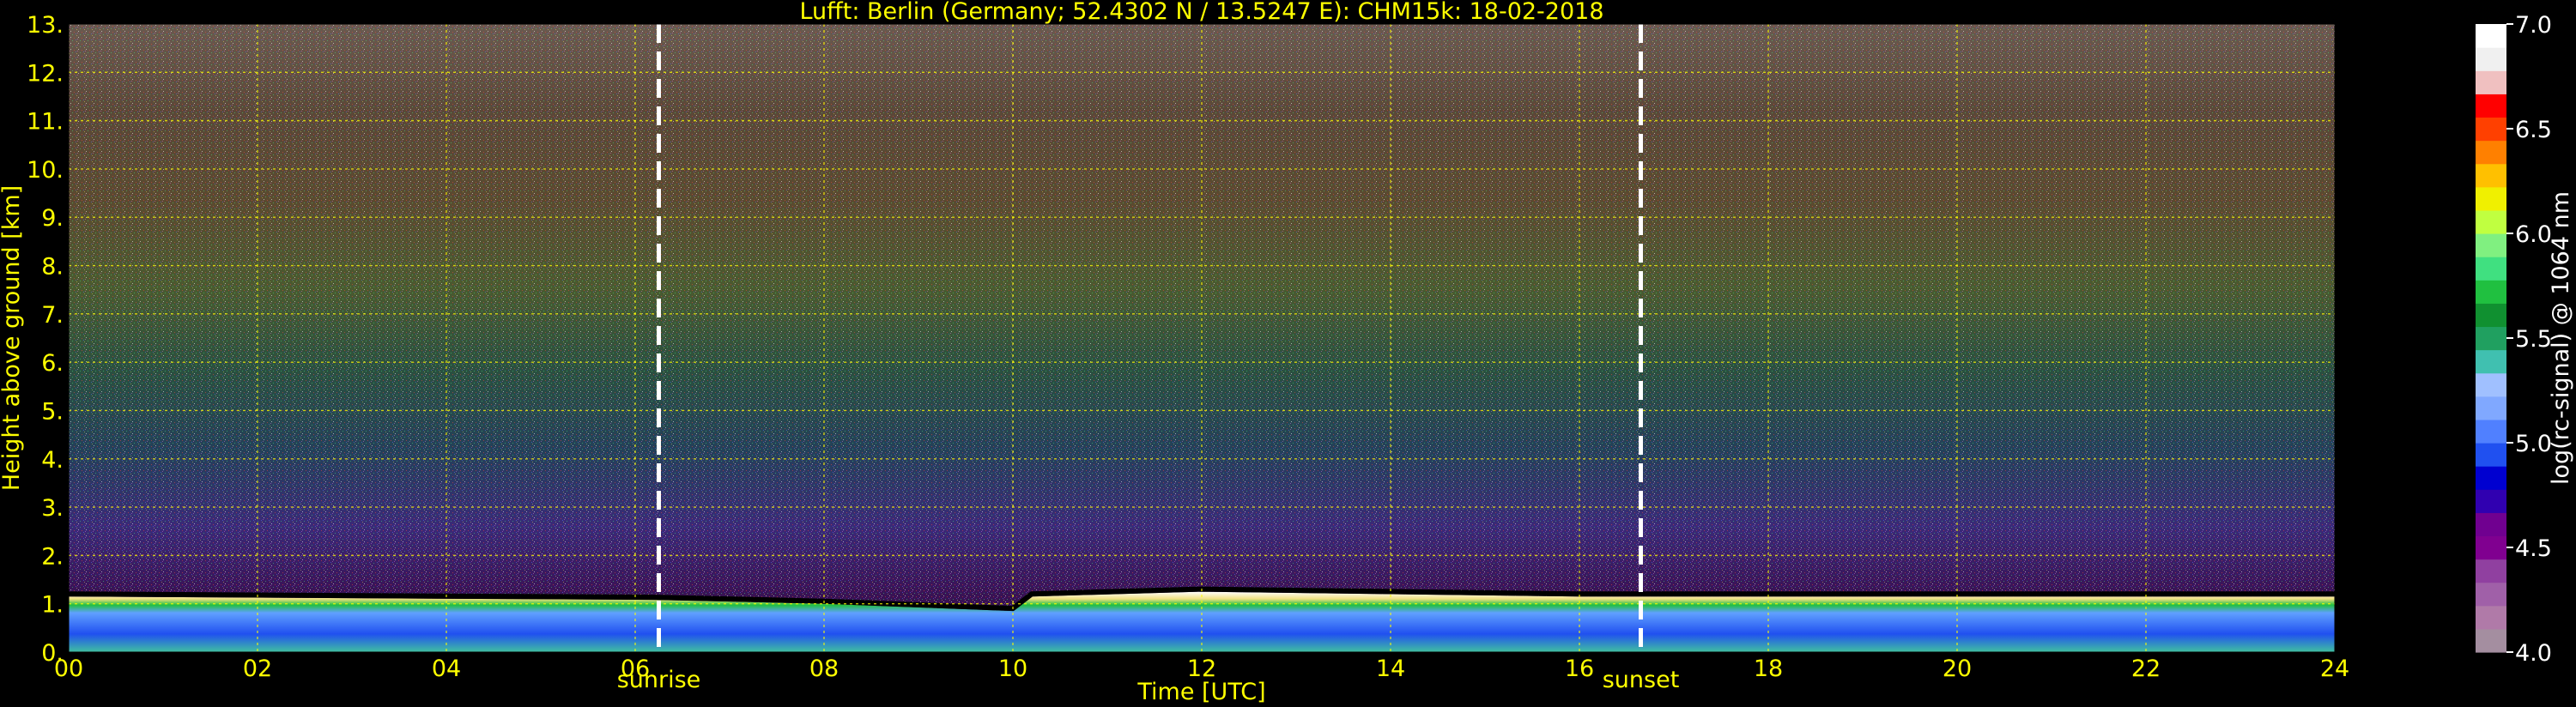 The image size is (2576, 707). What do you see at coordinates (52, 316) in the screenshot?
I see `y-tick-label: 7.` at bounding box center [52, 316].